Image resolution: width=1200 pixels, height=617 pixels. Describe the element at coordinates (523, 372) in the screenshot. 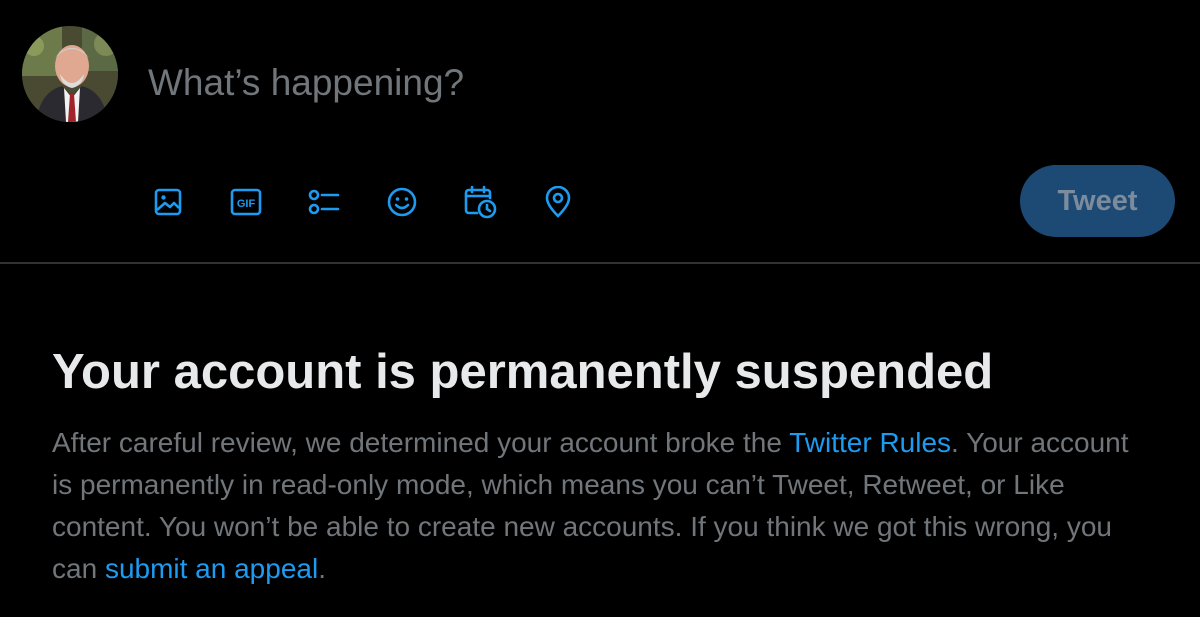

I see `notice-title: Your account is permanently suspended` at that location.